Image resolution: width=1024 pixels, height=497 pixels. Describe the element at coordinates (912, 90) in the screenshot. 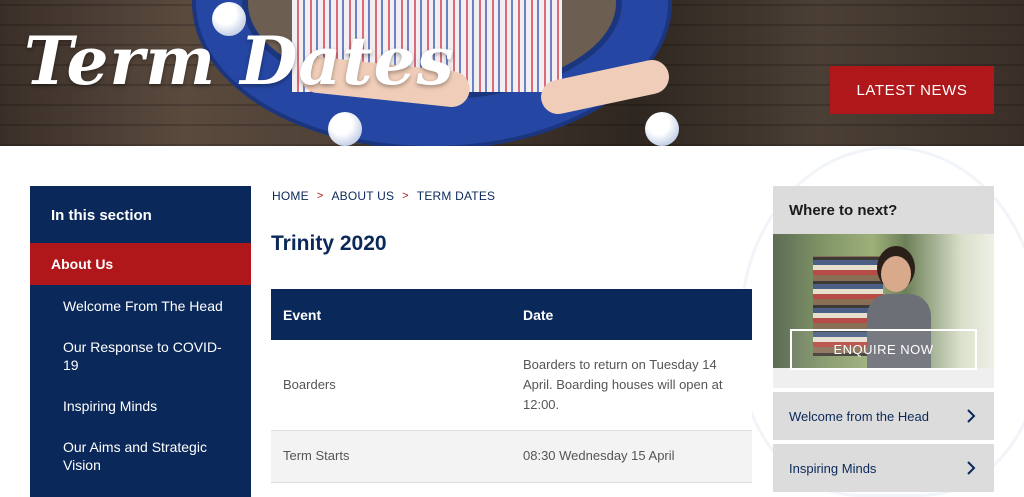

I see `latest-news-button: LATEST NEWS` at that location.